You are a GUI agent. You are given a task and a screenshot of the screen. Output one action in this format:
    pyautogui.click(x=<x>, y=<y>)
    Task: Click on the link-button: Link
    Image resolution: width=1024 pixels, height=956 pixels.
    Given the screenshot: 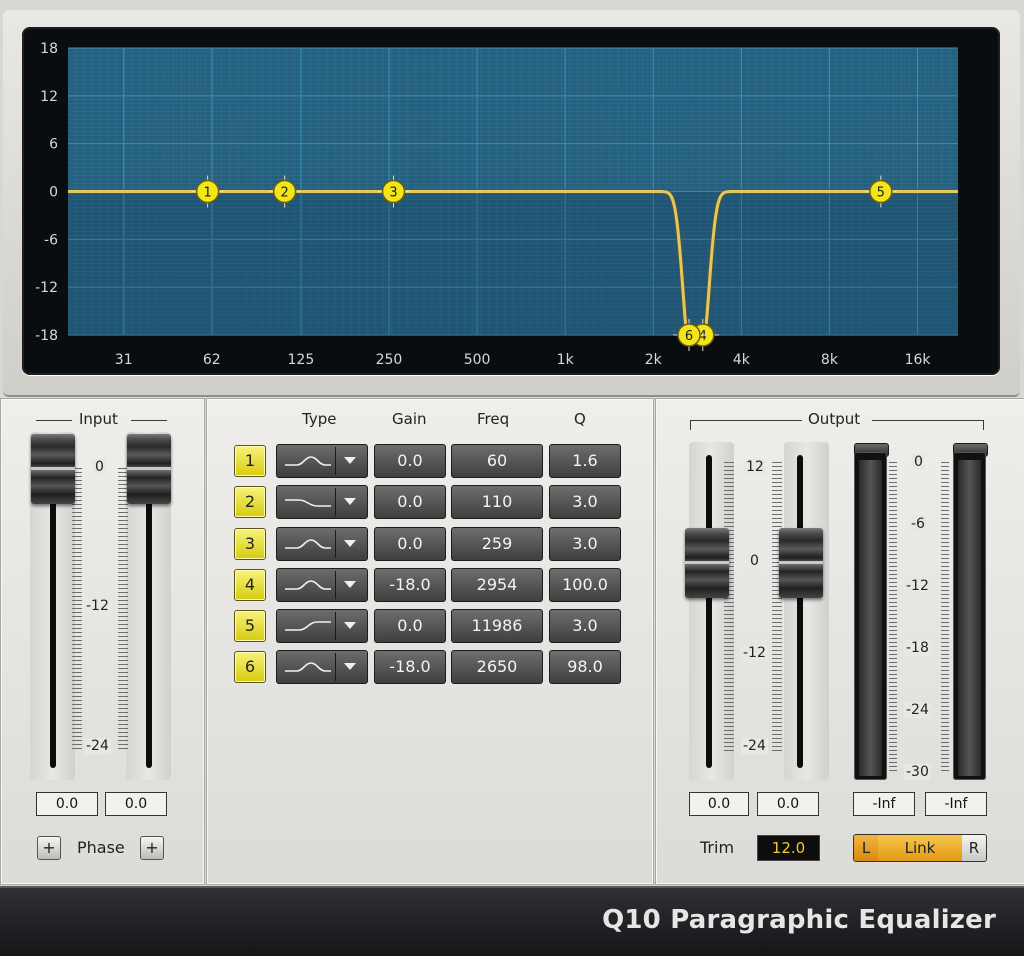 What is the action you would take?
    pyautogui.click(x=920, y=848)
    